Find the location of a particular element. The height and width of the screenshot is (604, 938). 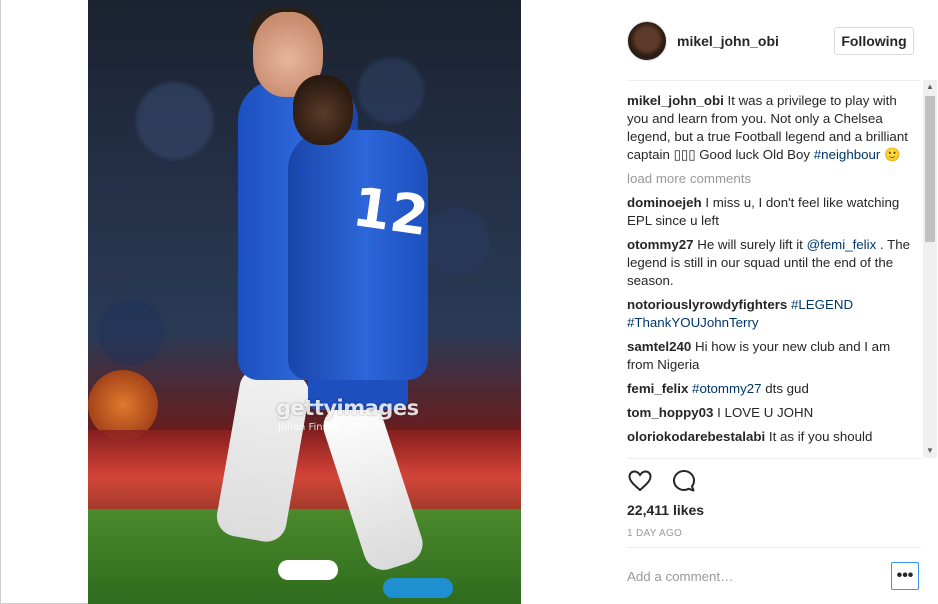

caption-username: mikel_john_obi is located at coordinates (675, 100).